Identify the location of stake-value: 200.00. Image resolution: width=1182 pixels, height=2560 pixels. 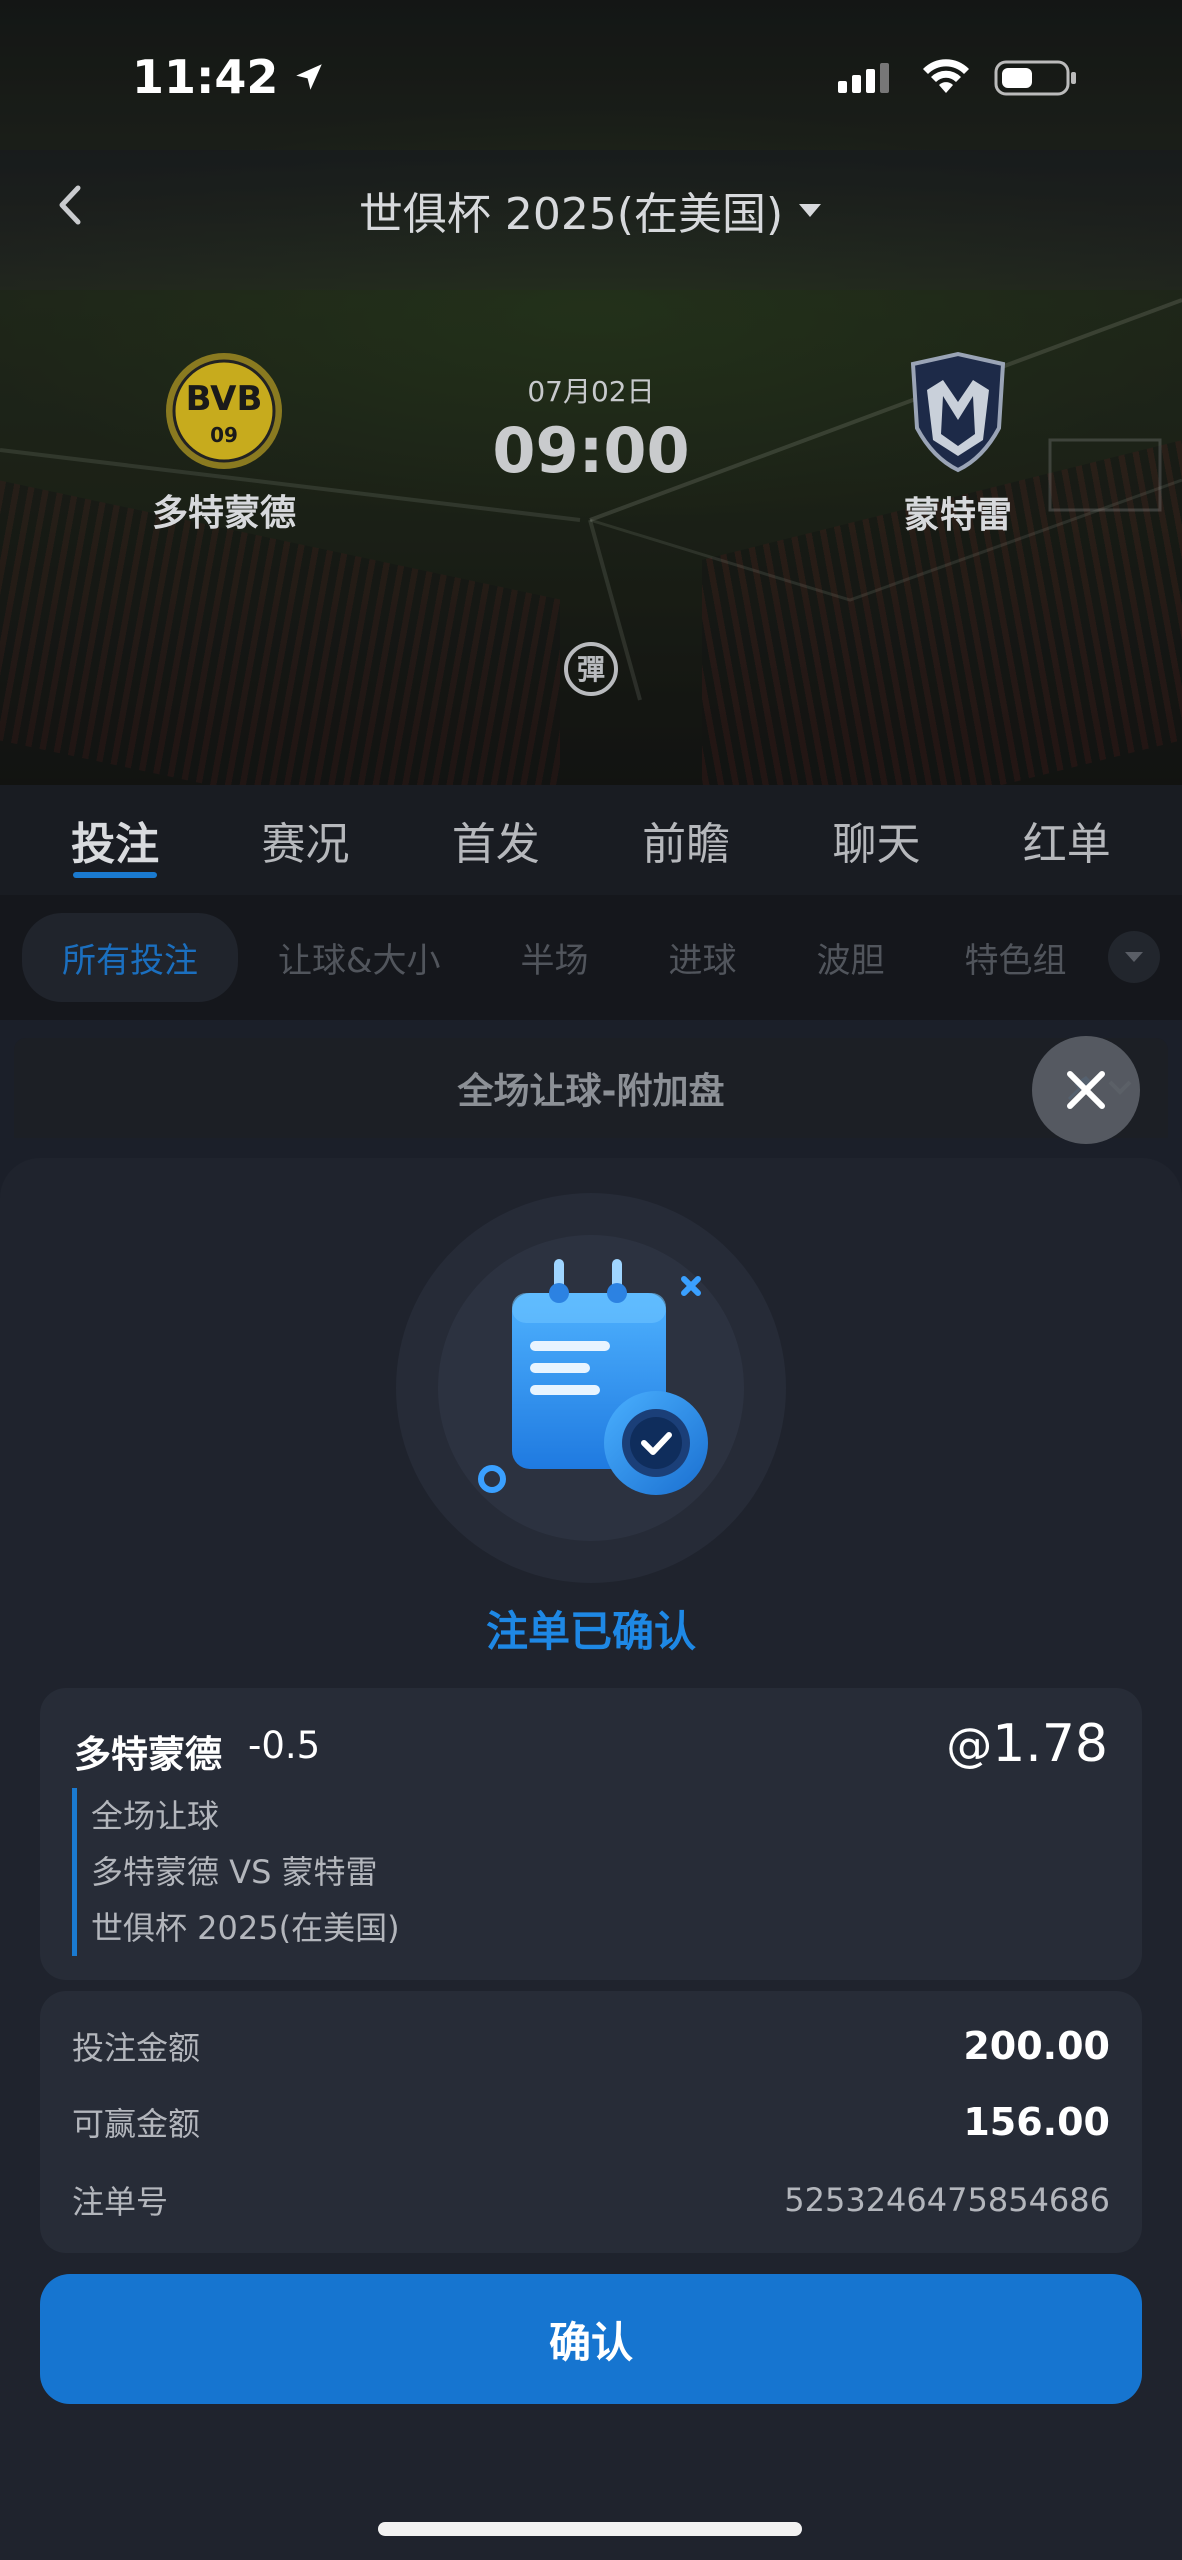
(1036, 2046).